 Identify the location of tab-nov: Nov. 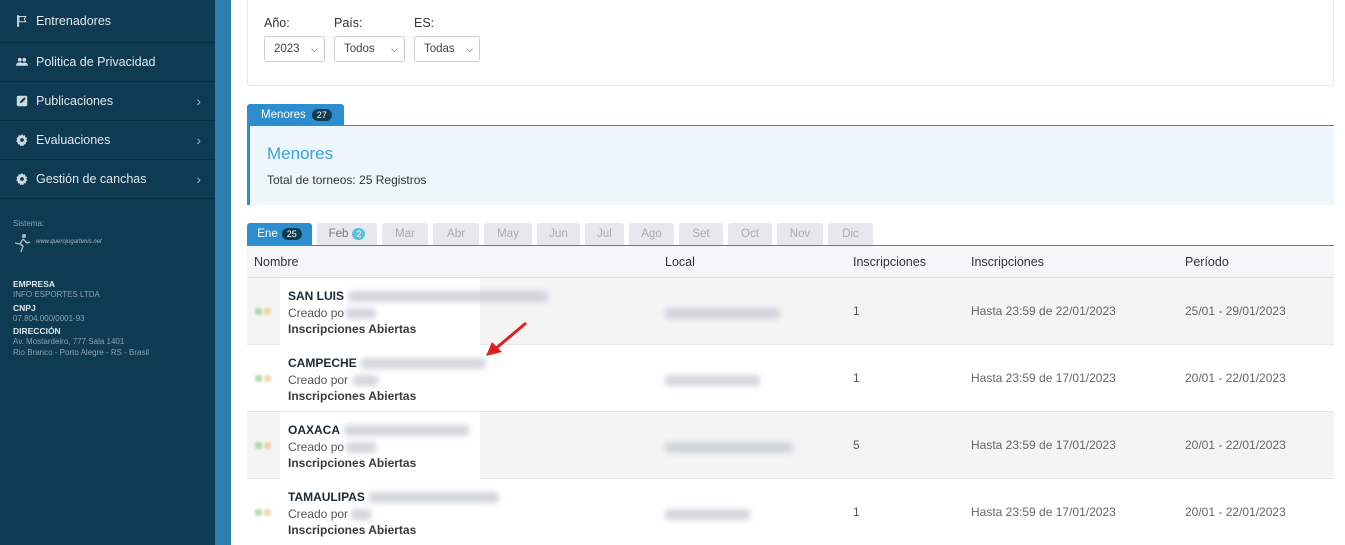
(800, 234).